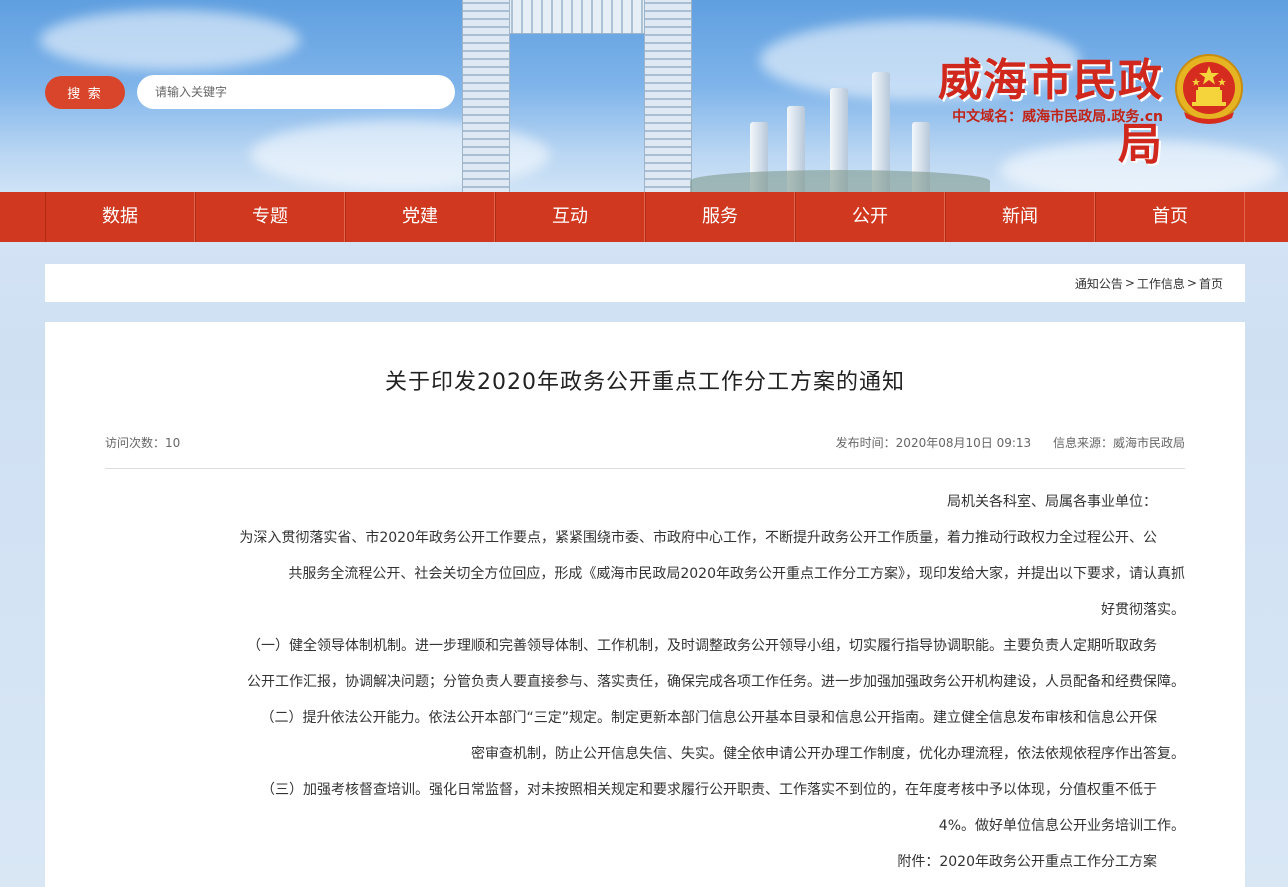 The height and width of the screenshot is (887, 1288). Describe the element at coordinates (570, 217) in the screenshot. I see `nav-item-interaction: 互动` at that location.